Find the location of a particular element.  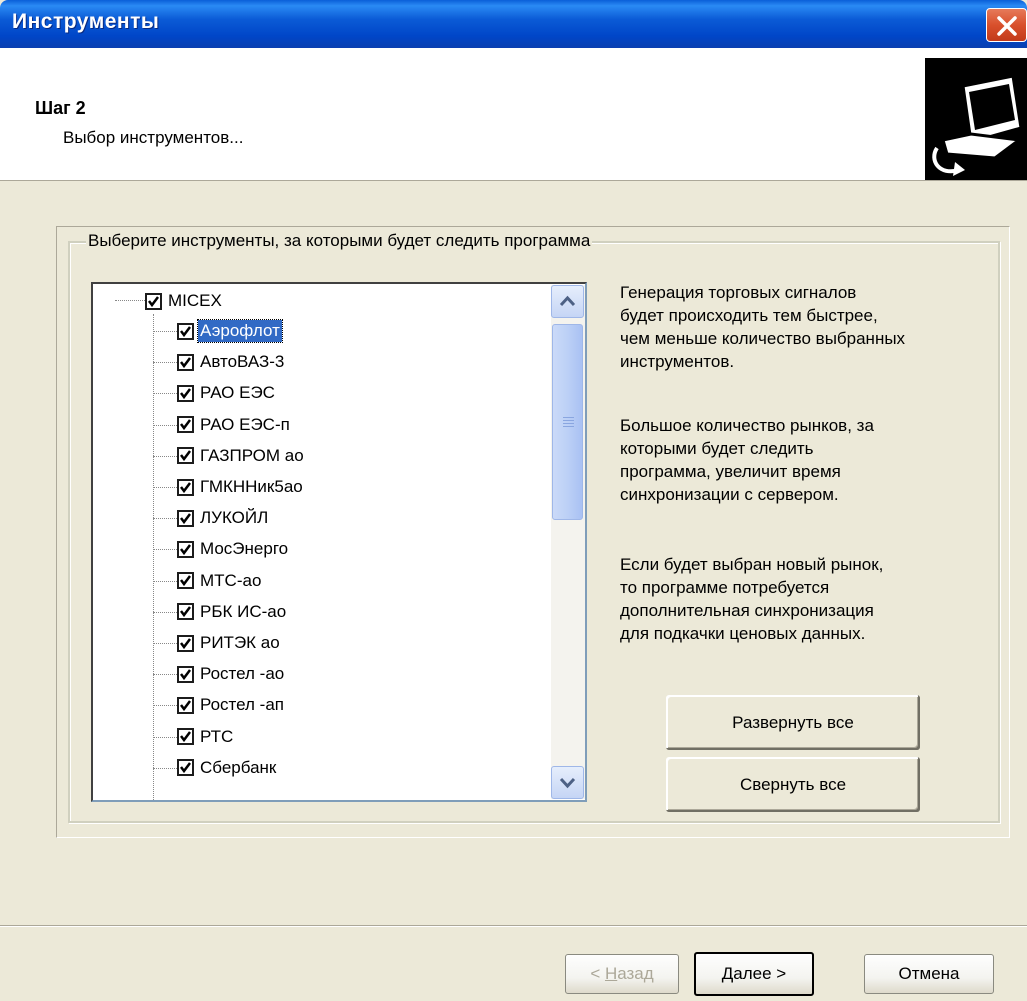

scroll-down-button is located at coordinates (567, 782).